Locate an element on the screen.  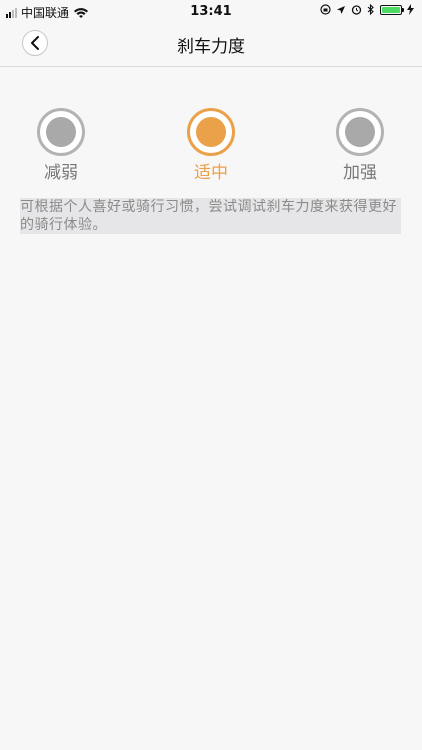
page-title: 刹车力度 is located at coordinates (211, 47).